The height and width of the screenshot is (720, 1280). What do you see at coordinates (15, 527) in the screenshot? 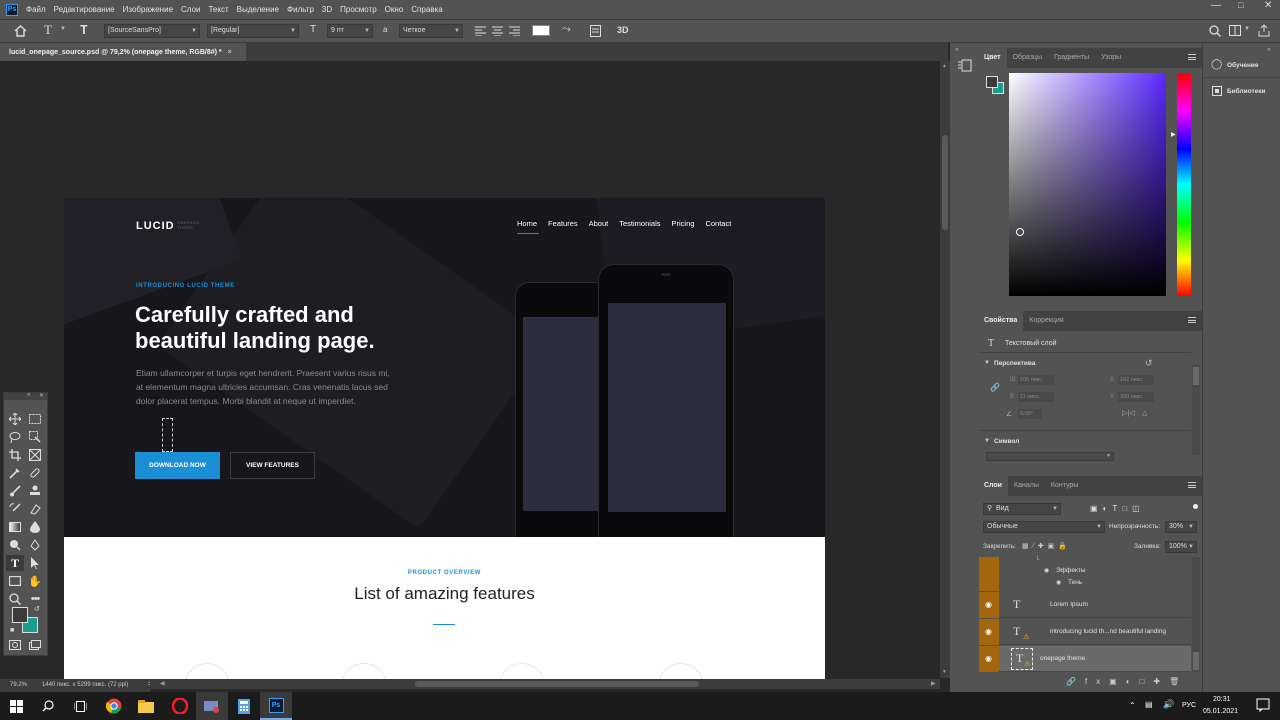
I see `gradient-tool-icon` at bounding box center [15, 527].